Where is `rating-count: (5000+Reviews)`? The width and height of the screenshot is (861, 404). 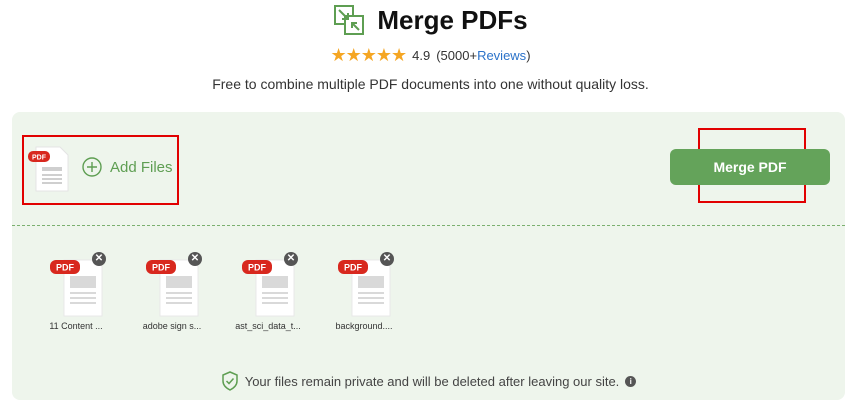 rating-count: (5000+Reviews) is located at coordinates (483, 55).